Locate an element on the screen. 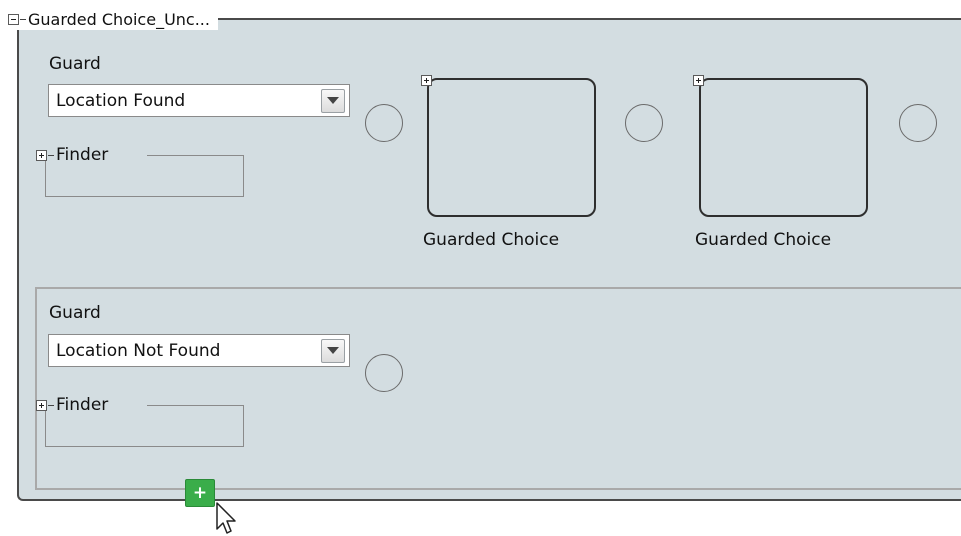 This screenshot has height=536, width=961. header-connector is located at coordinates (23, 19).